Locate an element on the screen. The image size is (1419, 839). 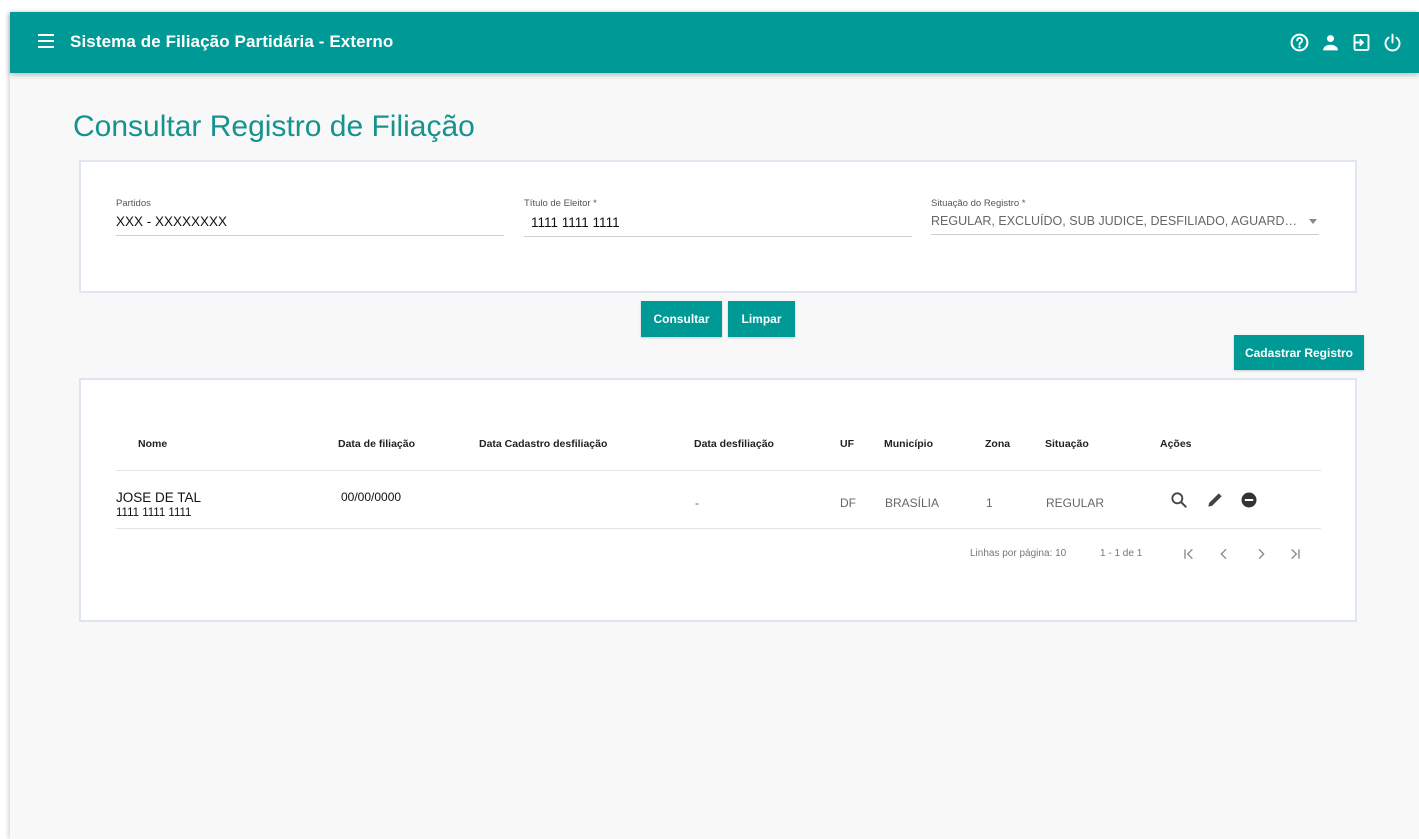
first-page-icon is located at coordinates (1189, 554).